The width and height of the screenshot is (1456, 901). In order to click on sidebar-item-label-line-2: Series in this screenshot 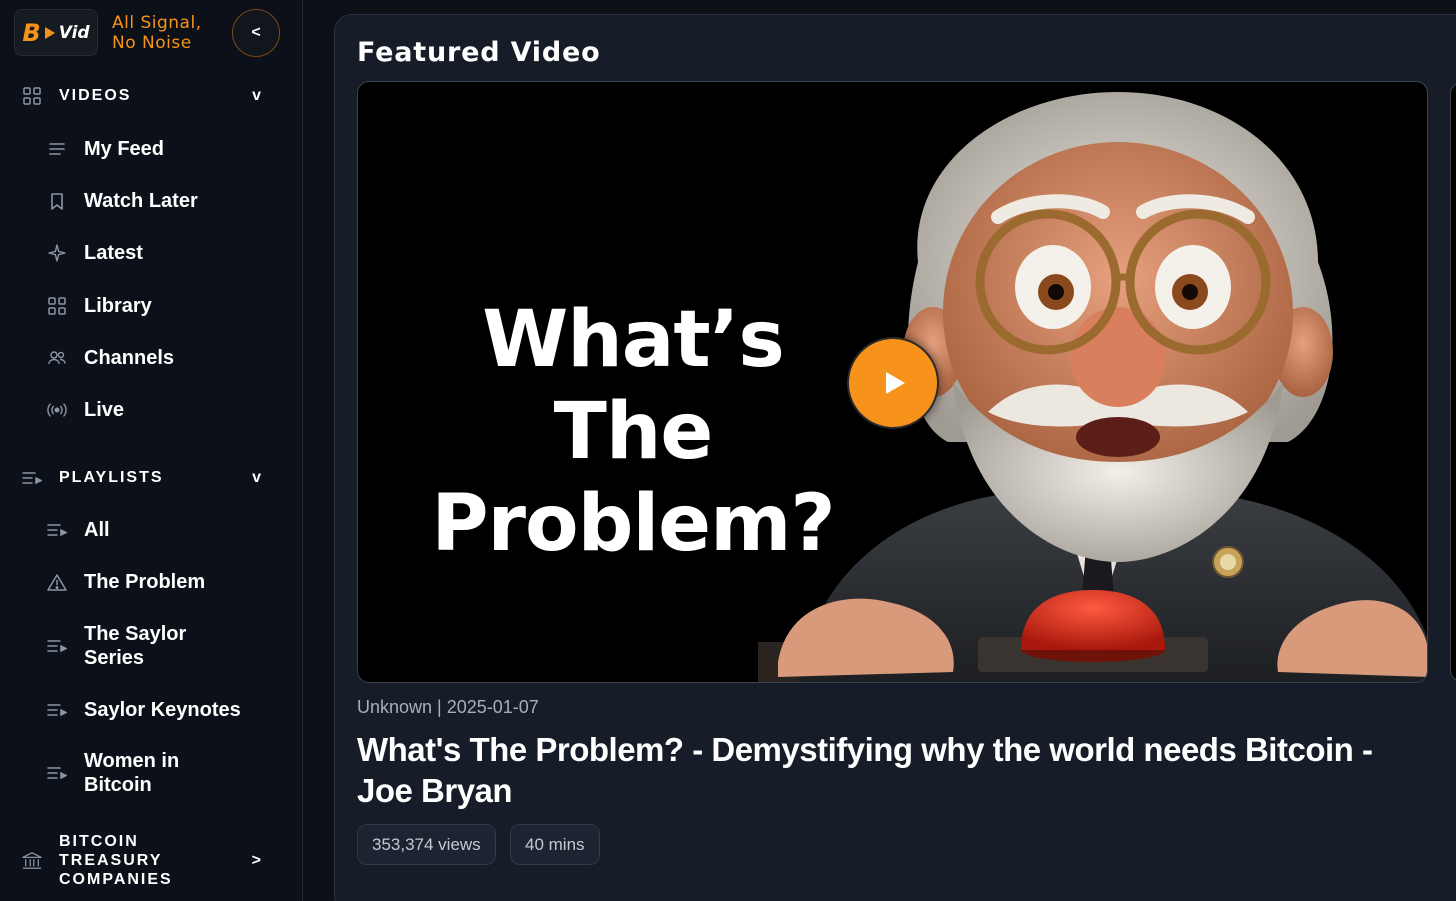, I will do `click(114, 658)`.